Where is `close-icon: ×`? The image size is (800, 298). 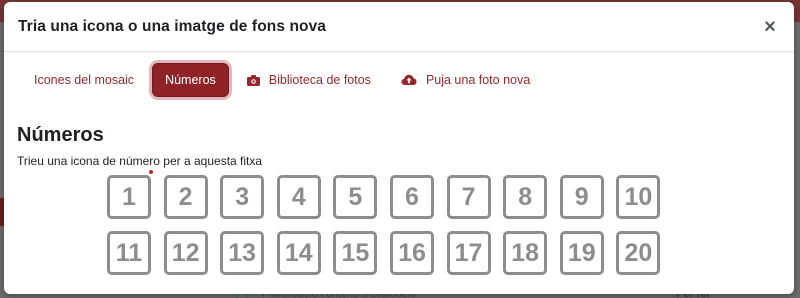
close-icon: × is located at coordinates (770, 26).